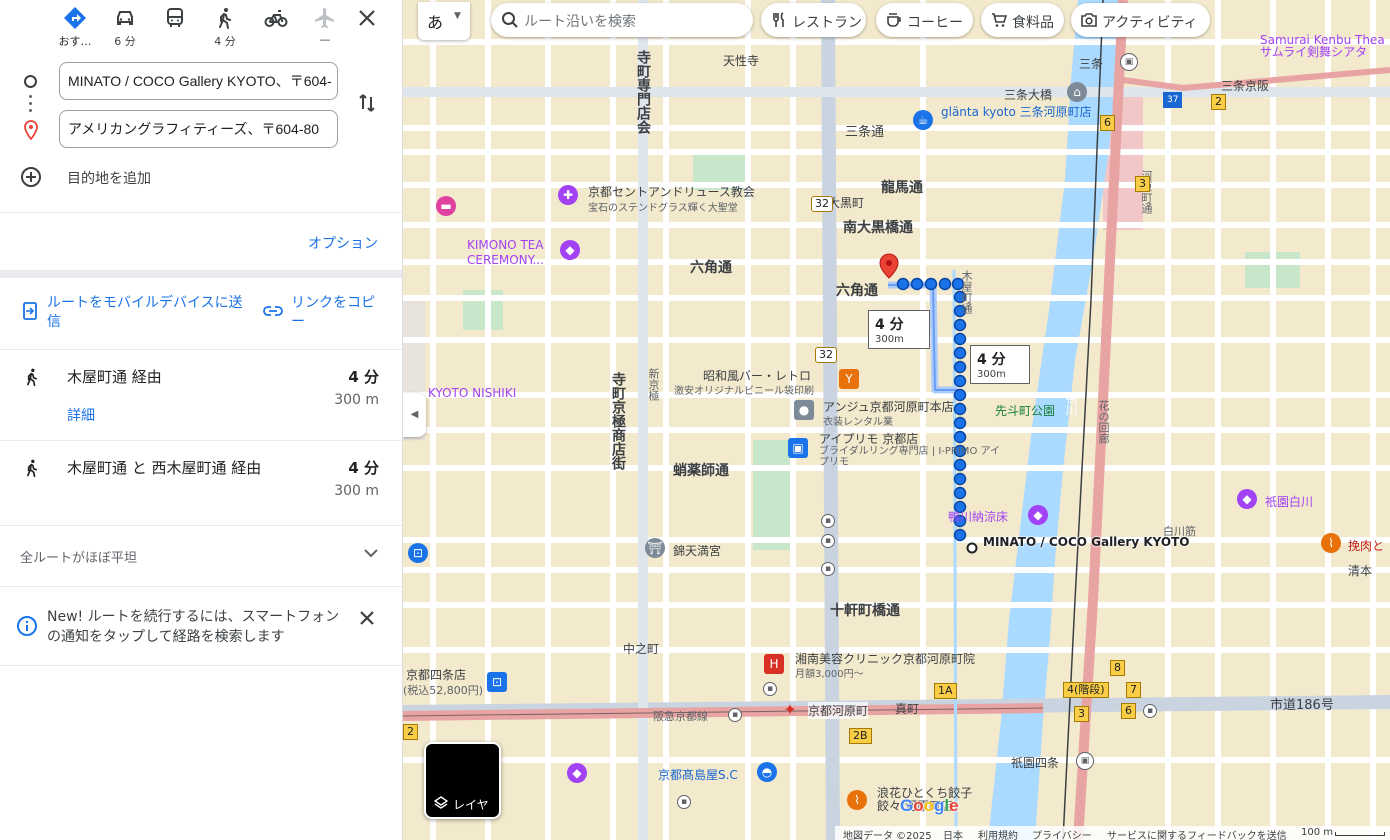  What do you see at coordinates (462, 780) in the screenshot?
I see `layers-button: レイヤ` at bounding box center [462, 780].